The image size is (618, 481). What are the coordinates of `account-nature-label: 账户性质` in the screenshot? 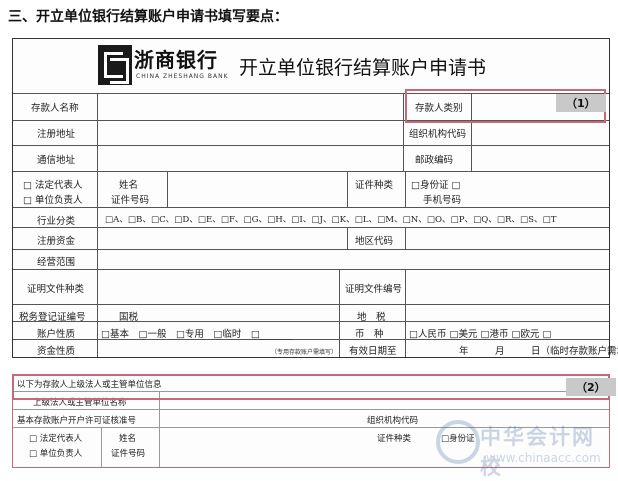 It's located at (56, 334).